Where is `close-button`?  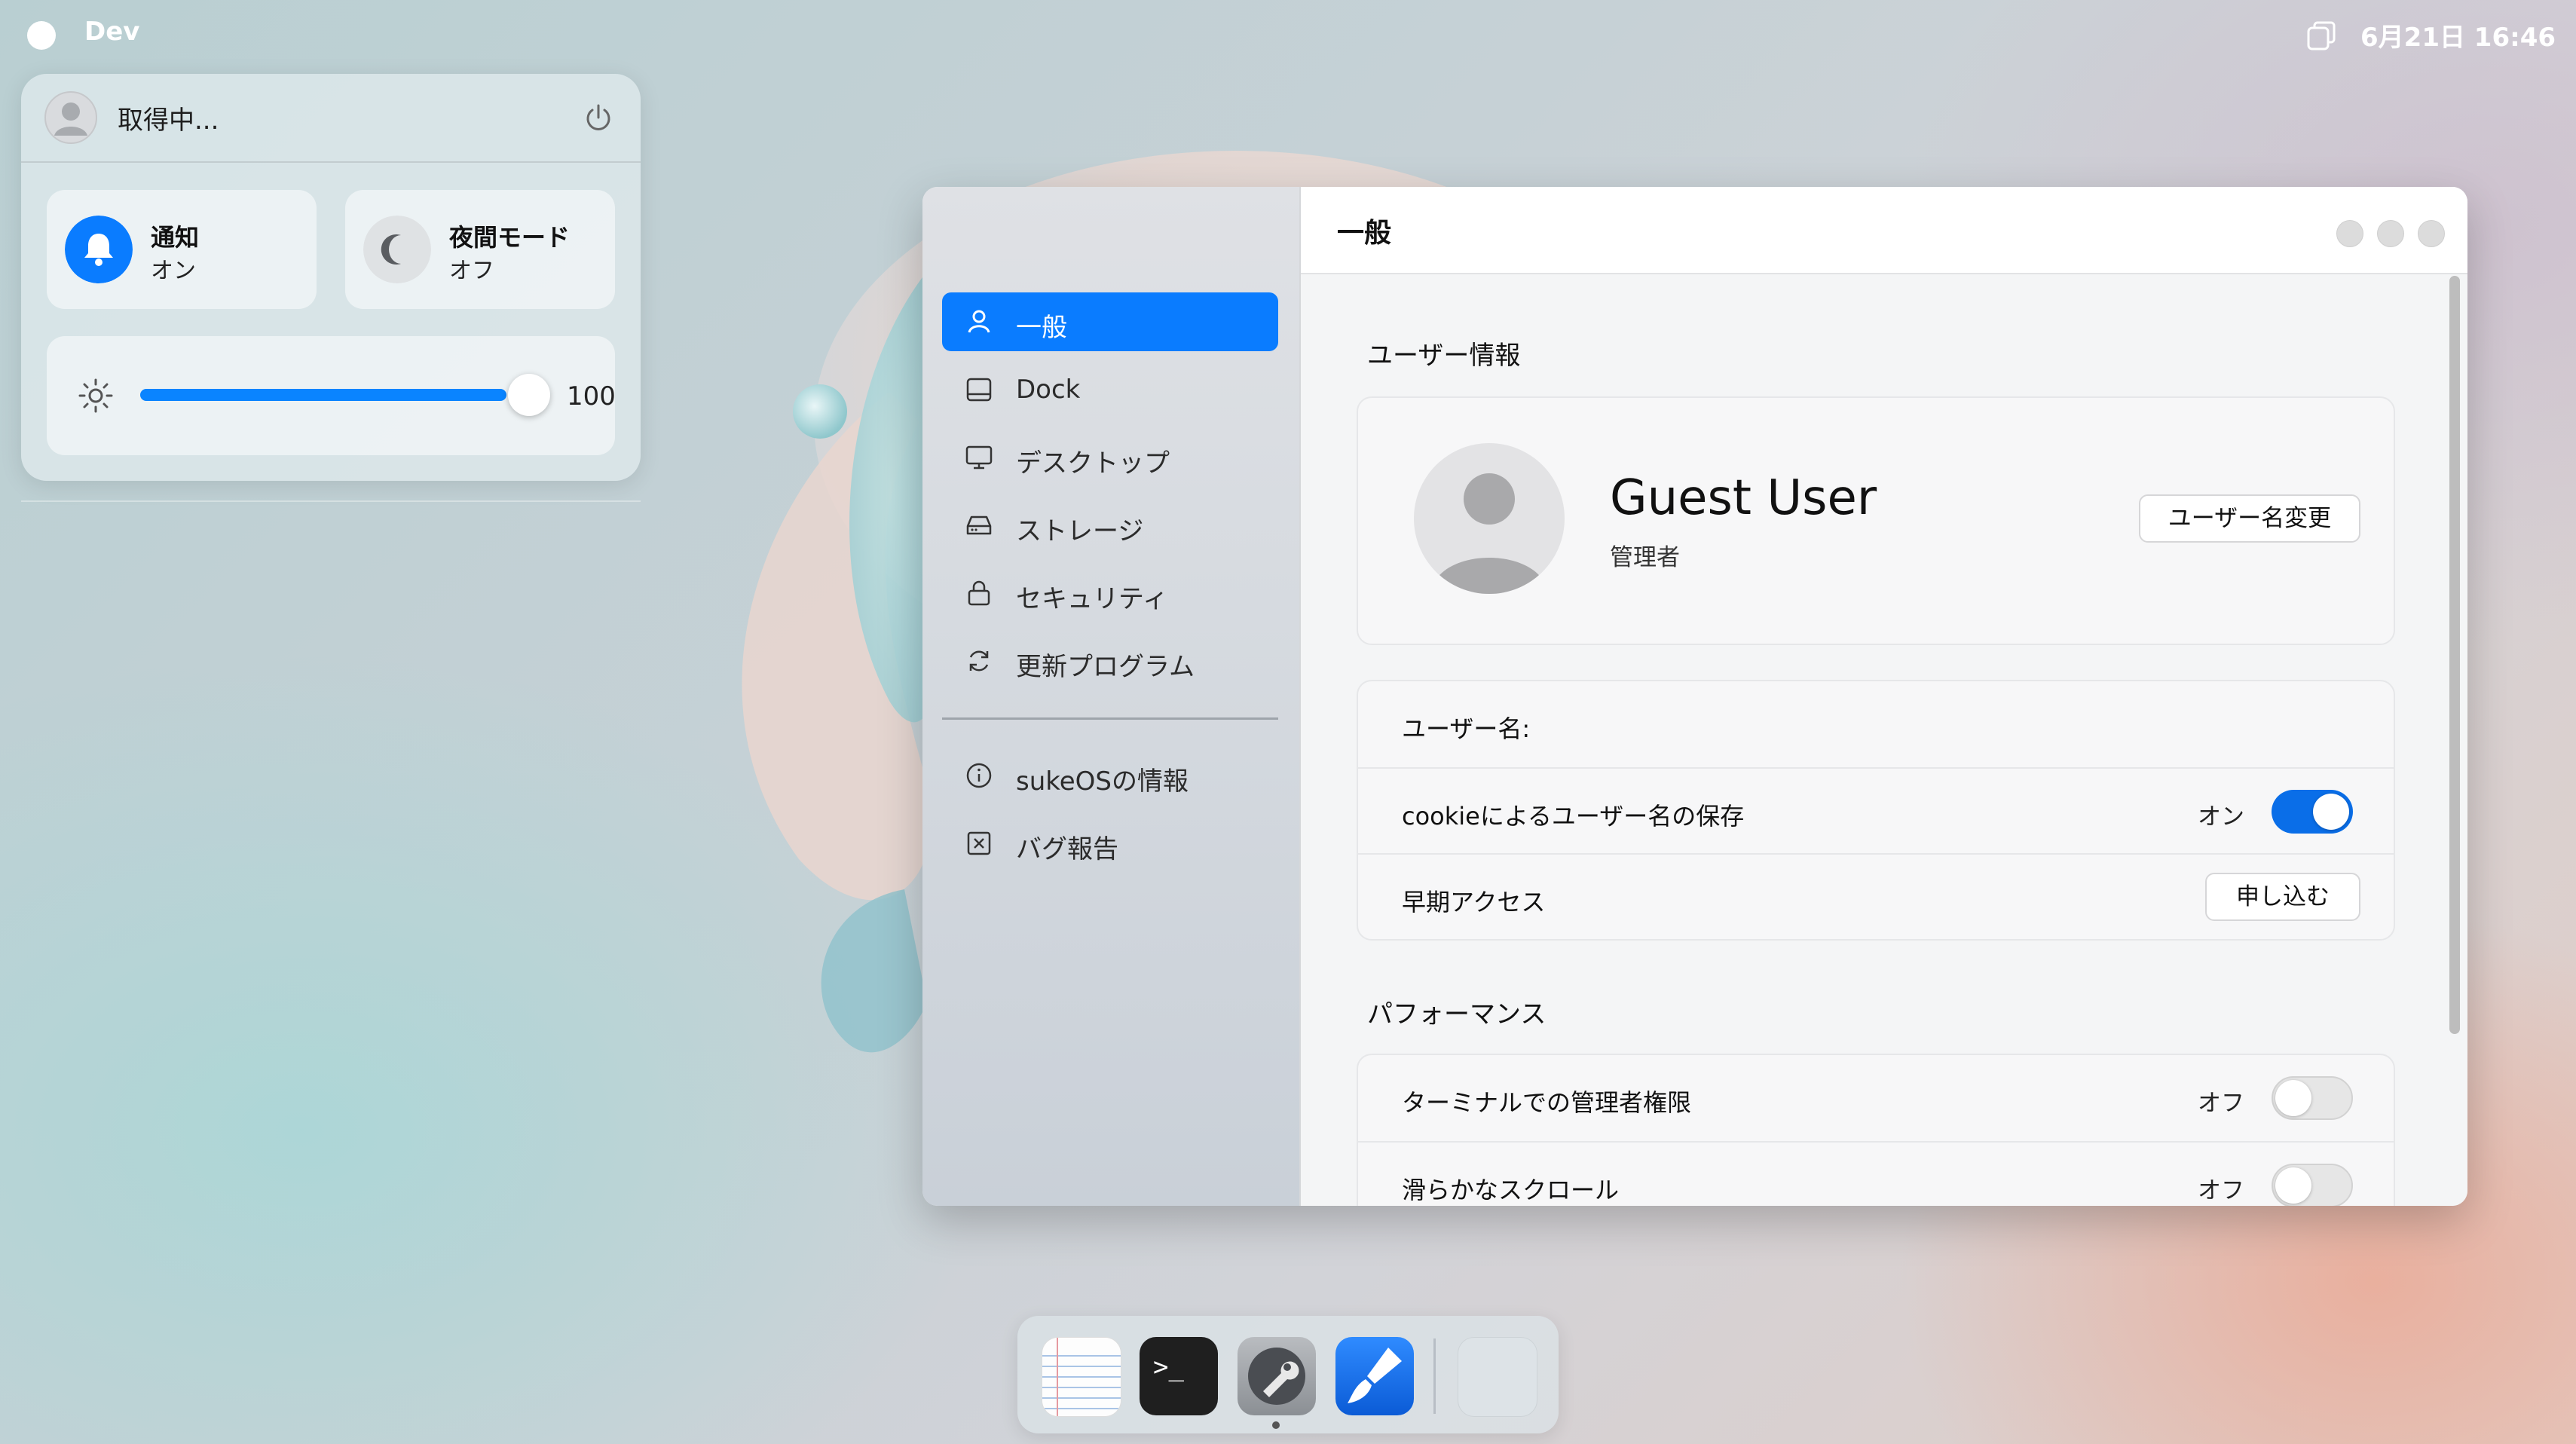
close-button is located at coordinates (2431, 233).